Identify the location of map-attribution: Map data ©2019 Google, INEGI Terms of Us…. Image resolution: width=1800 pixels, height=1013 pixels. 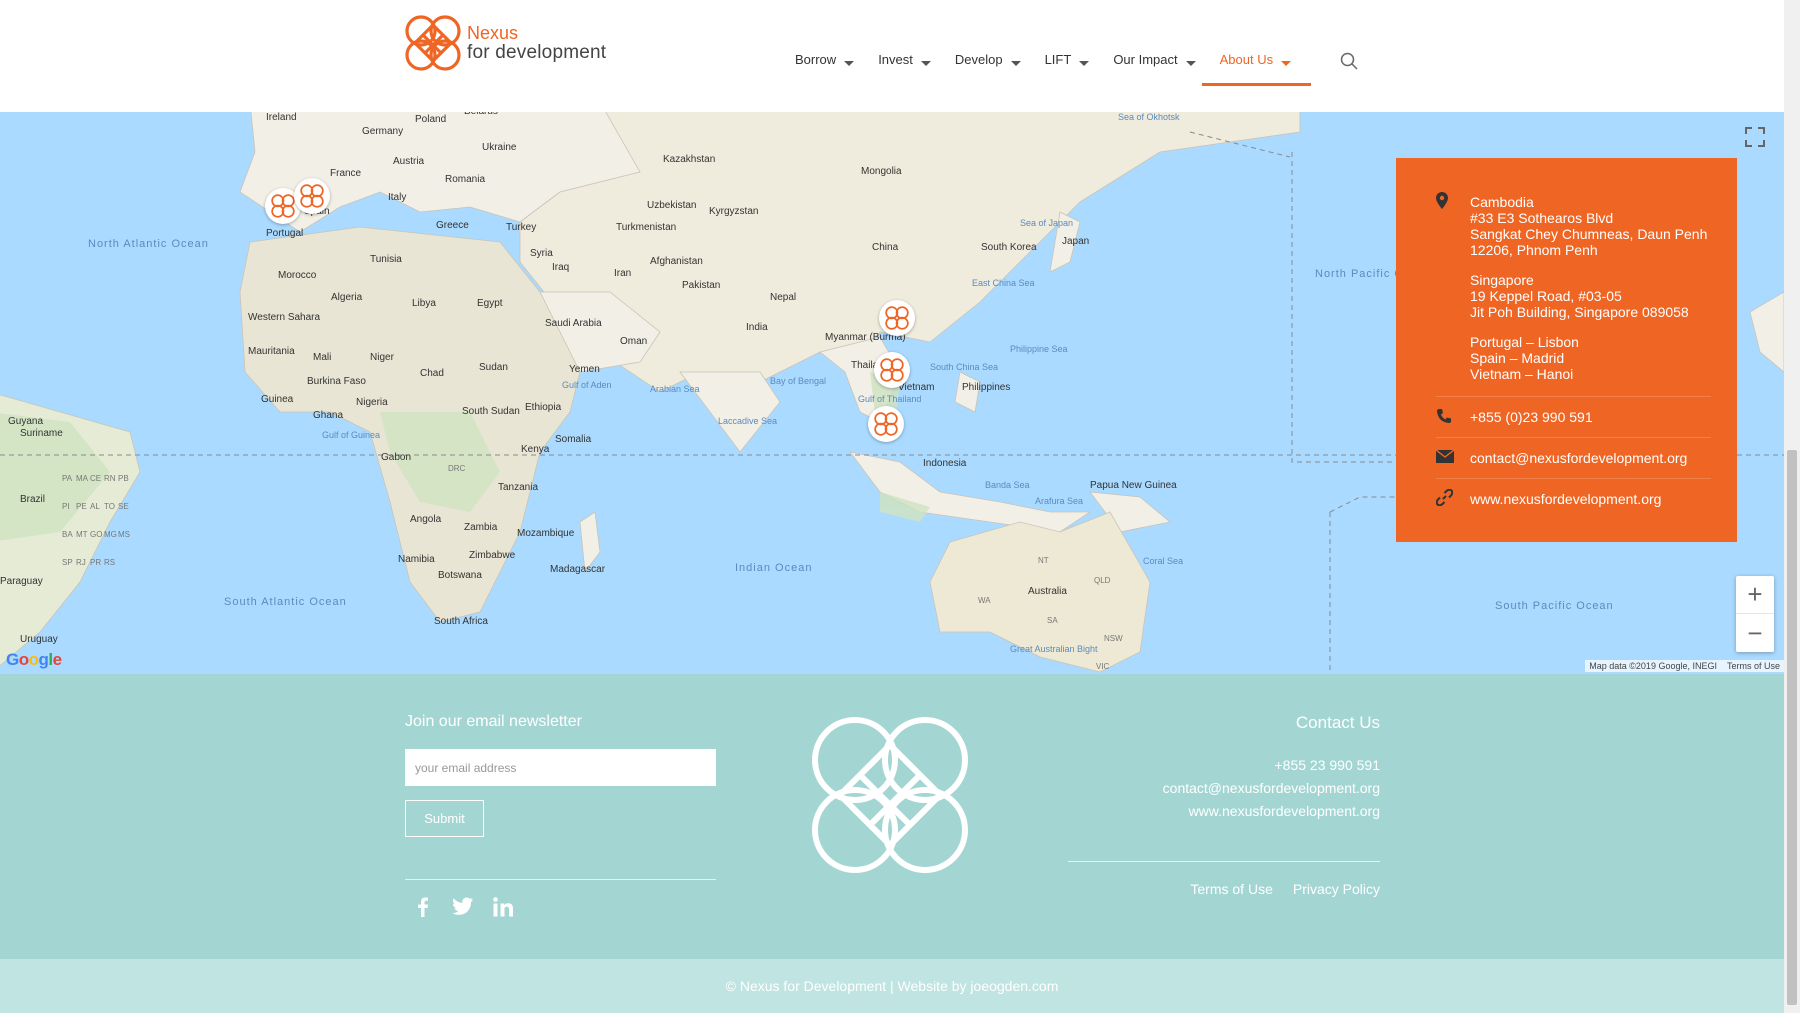
(1684, 666).